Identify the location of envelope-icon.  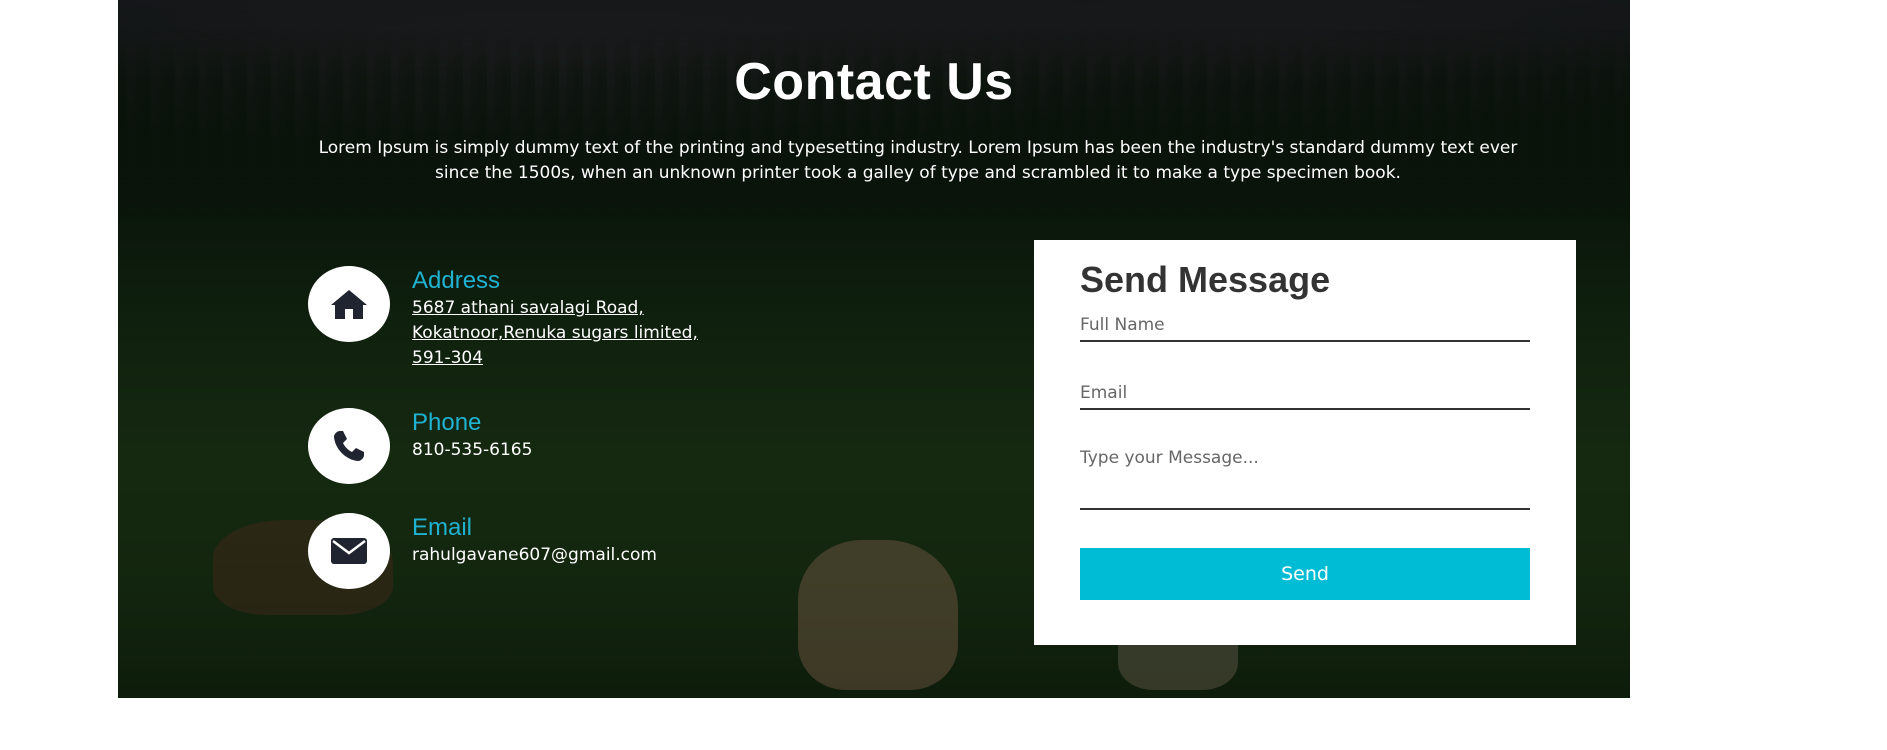
(349, 551).